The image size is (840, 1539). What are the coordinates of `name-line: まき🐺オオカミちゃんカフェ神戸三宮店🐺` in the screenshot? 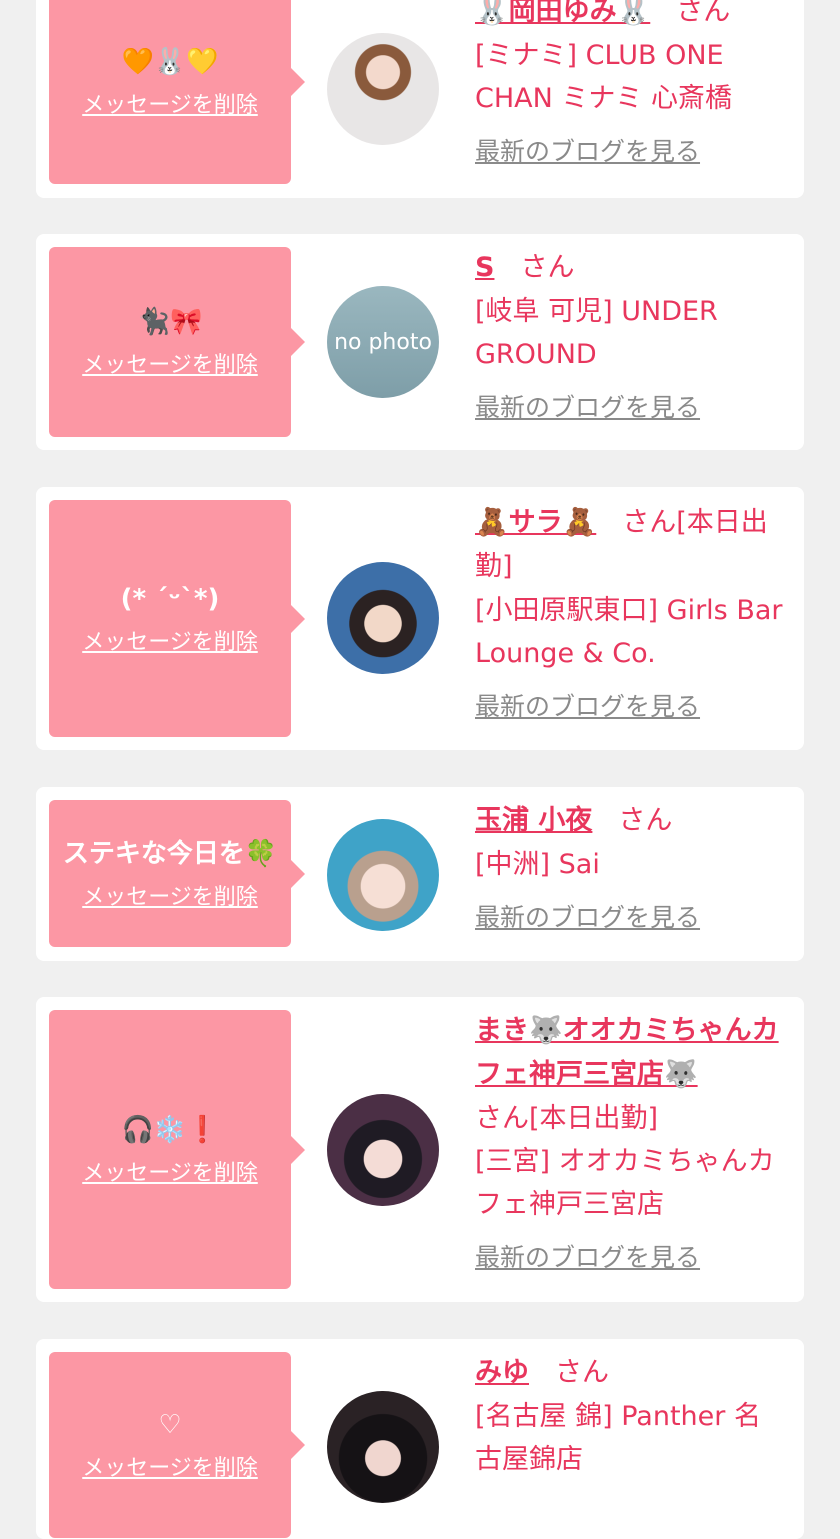 It's located at (635, 1053).